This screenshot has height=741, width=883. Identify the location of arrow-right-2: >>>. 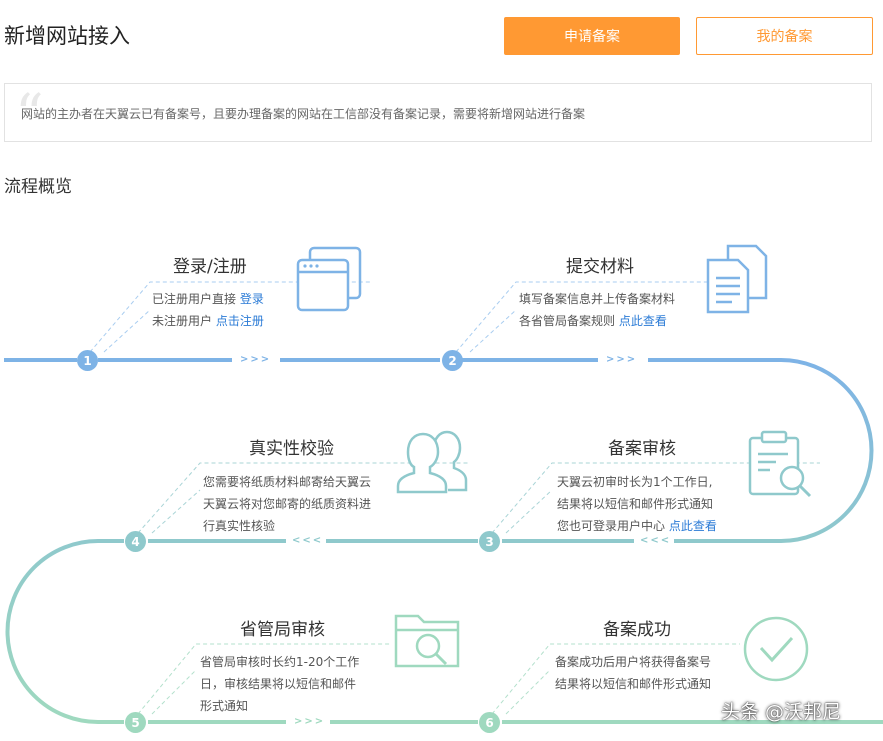
(621, 359).